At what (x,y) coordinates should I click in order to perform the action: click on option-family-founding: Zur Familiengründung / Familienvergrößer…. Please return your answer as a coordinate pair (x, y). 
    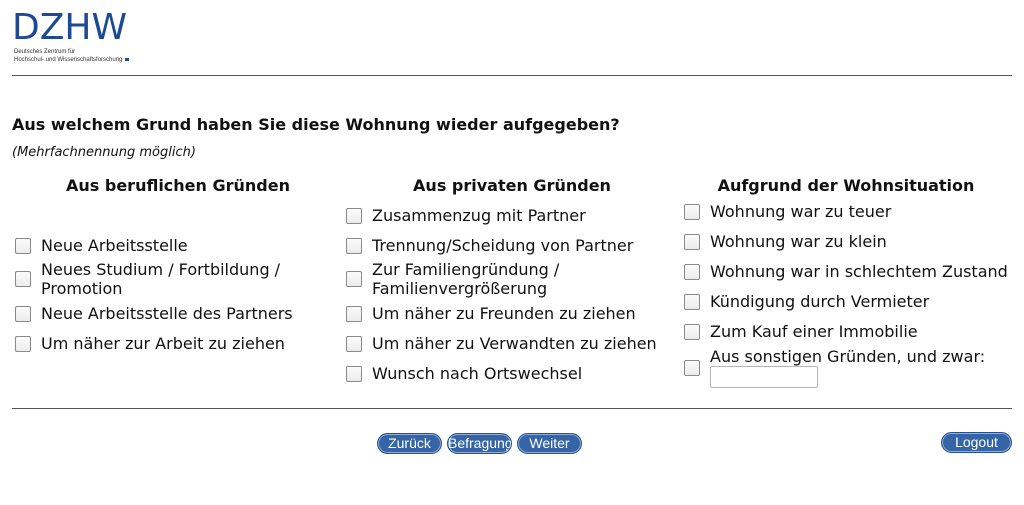
    Looking at the image, I should click on (511, 279).